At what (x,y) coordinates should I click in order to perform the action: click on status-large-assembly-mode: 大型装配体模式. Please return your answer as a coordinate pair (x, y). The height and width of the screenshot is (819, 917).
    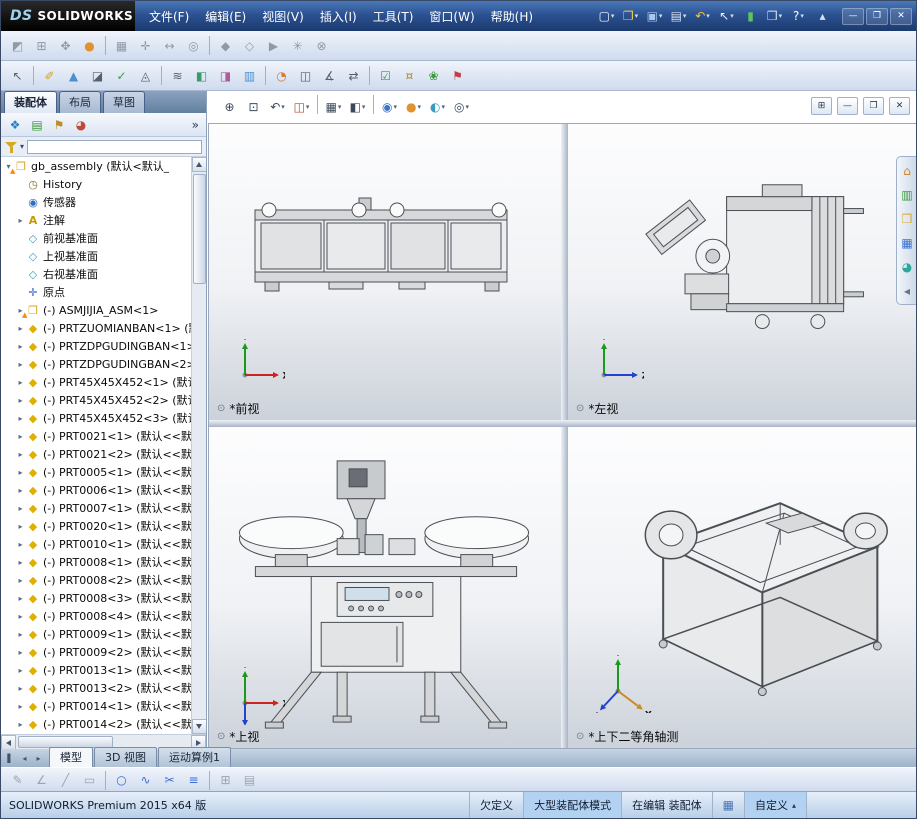
    Looking at the image, I should click on (572, 805).